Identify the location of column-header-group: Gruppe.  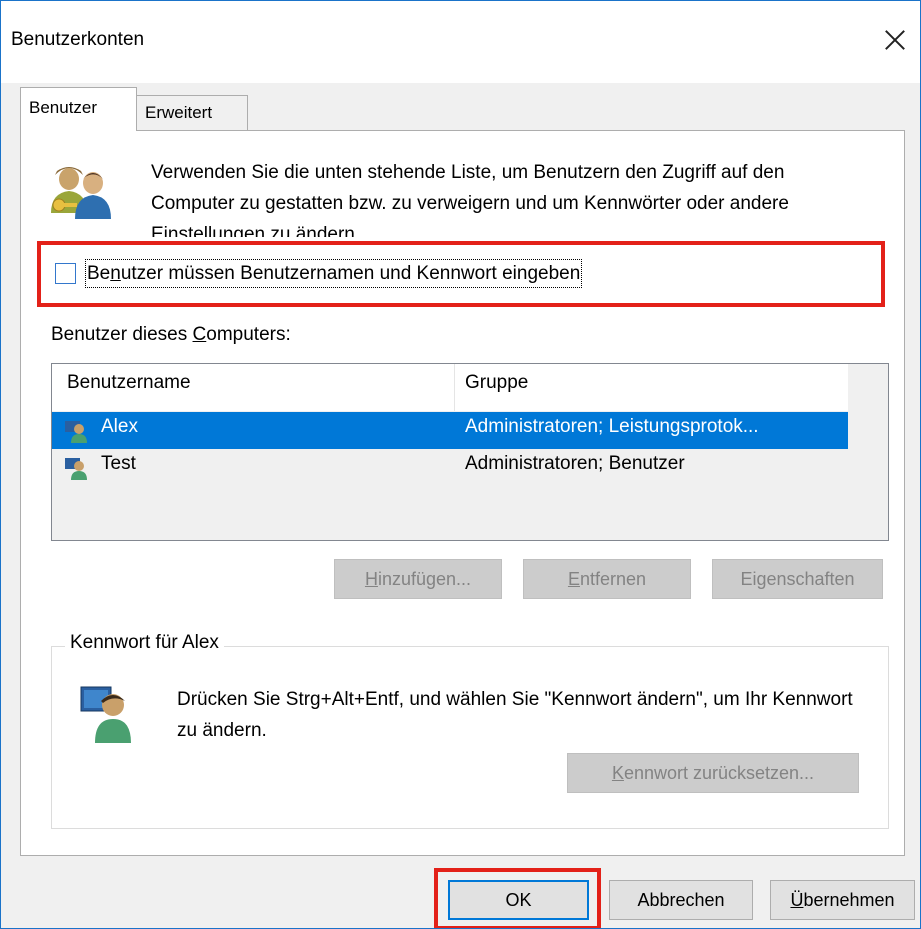
(496, 383).